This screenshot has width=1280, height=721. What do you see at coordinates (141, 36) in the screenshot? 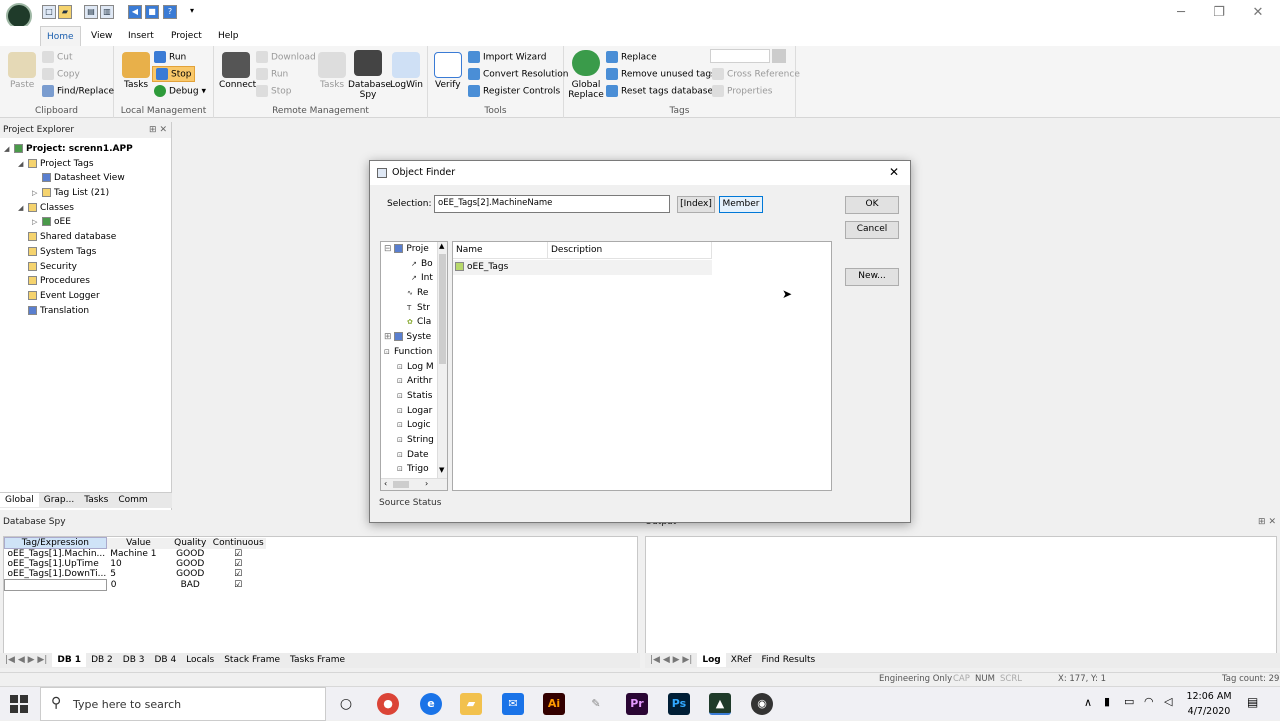
I see `tab-insert: Insert` at bounding box center [141, 36].